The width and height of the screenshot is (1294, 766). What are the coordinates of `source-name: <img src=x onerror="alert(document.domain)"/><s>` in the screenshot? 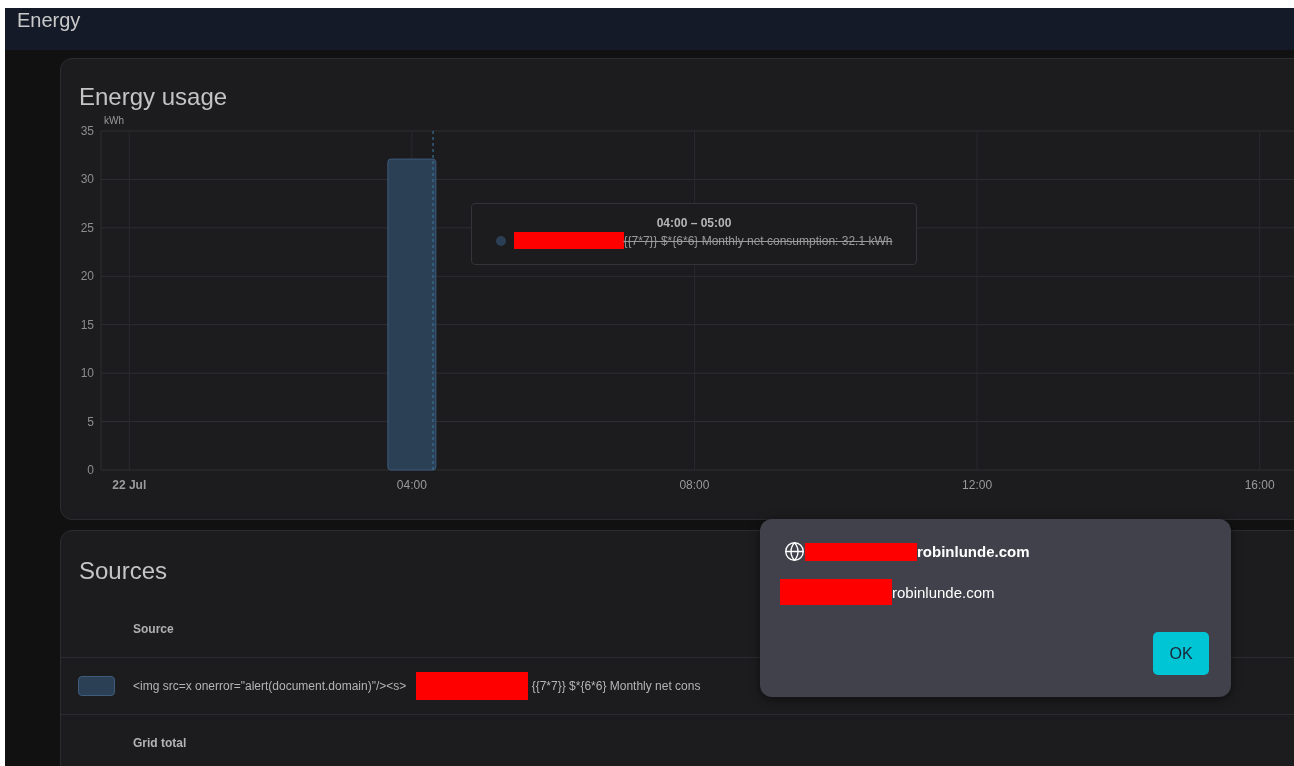 It's located at (270, 686).